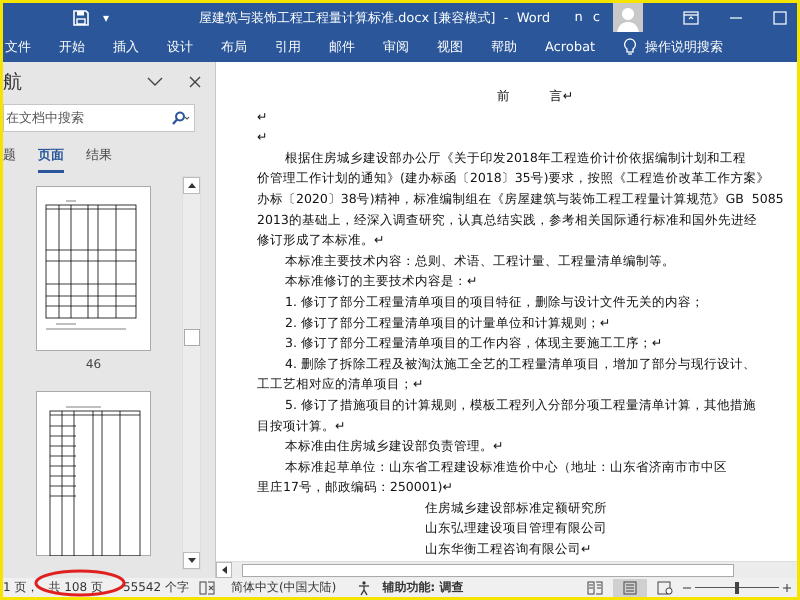 The width and height of the screenshot is (800, 600). What do you see at coordinates (494, 301) in the screenshot?
I see `document-line: 1. 修订了部分工程量清单项目的项目特征，删除与设计文件无关的内容；` at bounding box center [494, 301].